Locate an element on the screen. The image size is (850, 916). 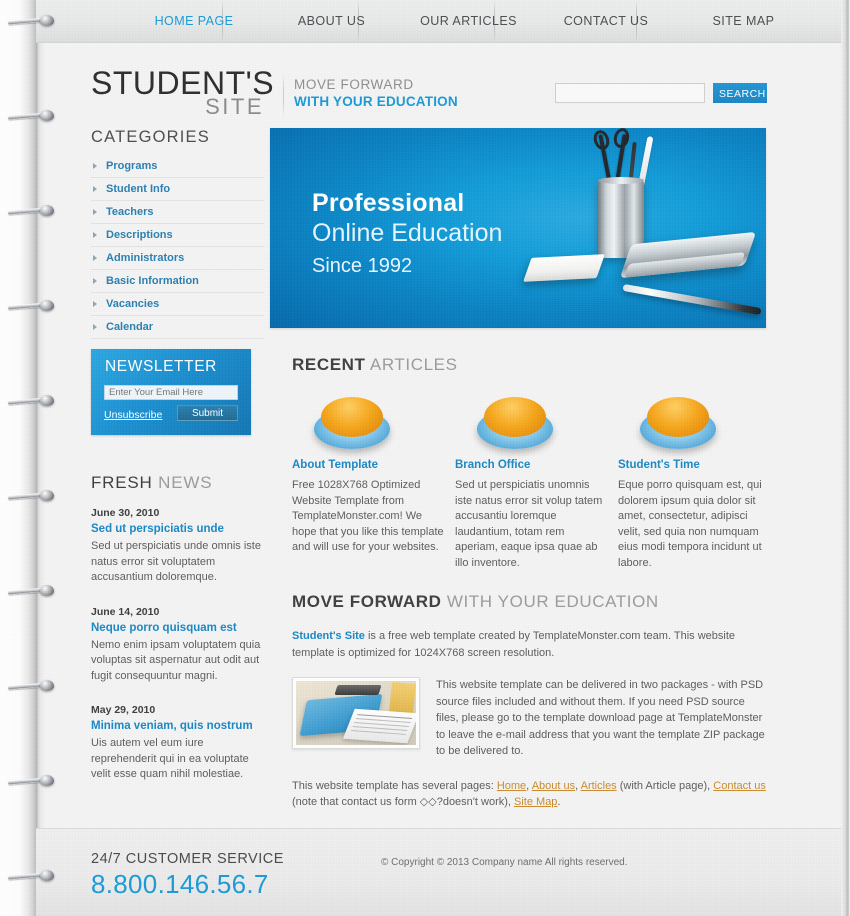
nav-item-about-us: ABOUT US is located at coordinates (331, 21).